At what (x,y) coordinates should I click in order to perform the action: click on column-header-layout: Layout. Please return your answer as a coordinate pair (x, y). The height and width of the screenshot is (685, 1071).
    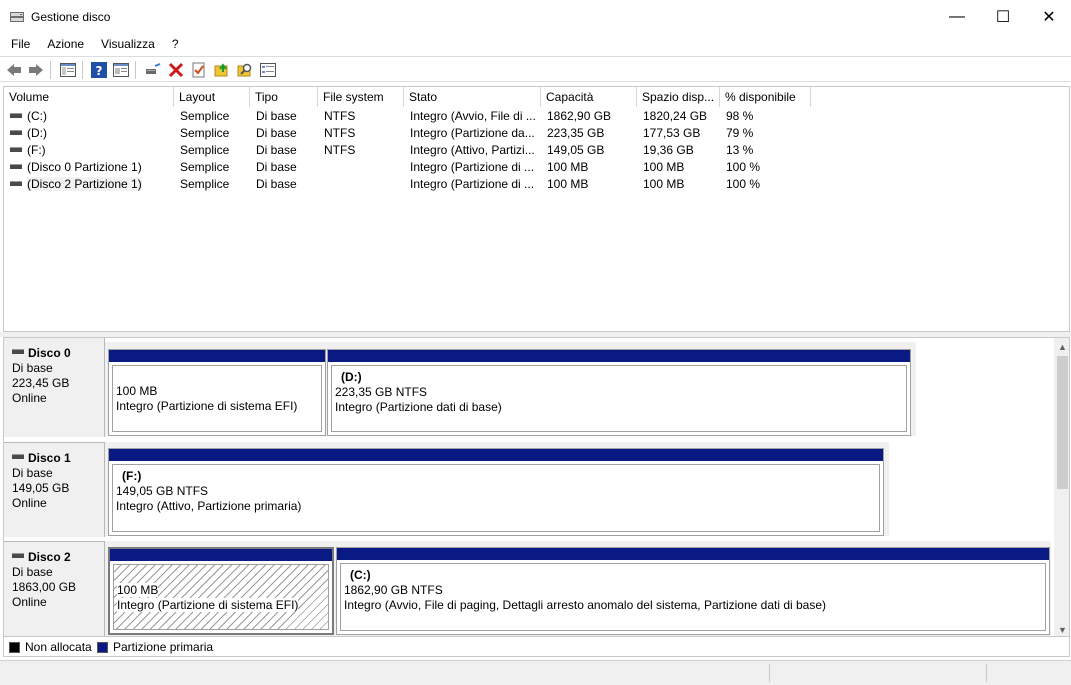
    Looking at the image, I should click on (212, 97).